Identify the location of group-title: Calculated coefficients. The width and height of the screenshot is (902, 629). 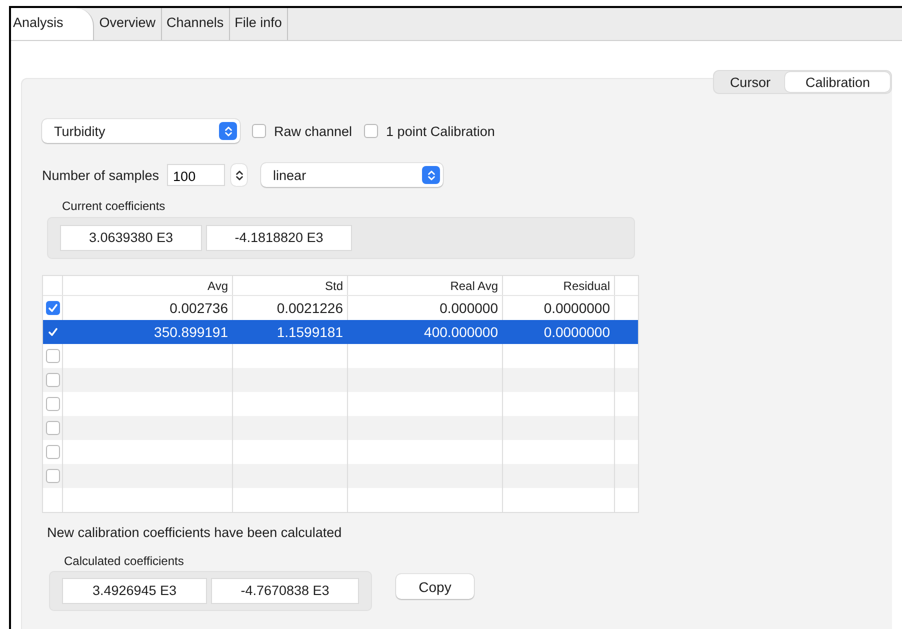
(124, 561).